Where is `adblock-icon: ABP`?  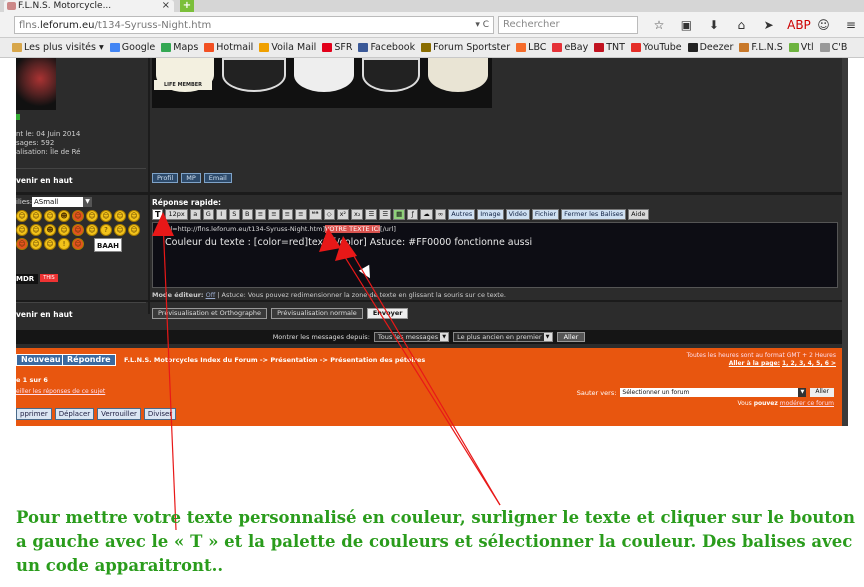
adblock-icon: ABP is located at coordinates (799, 25).